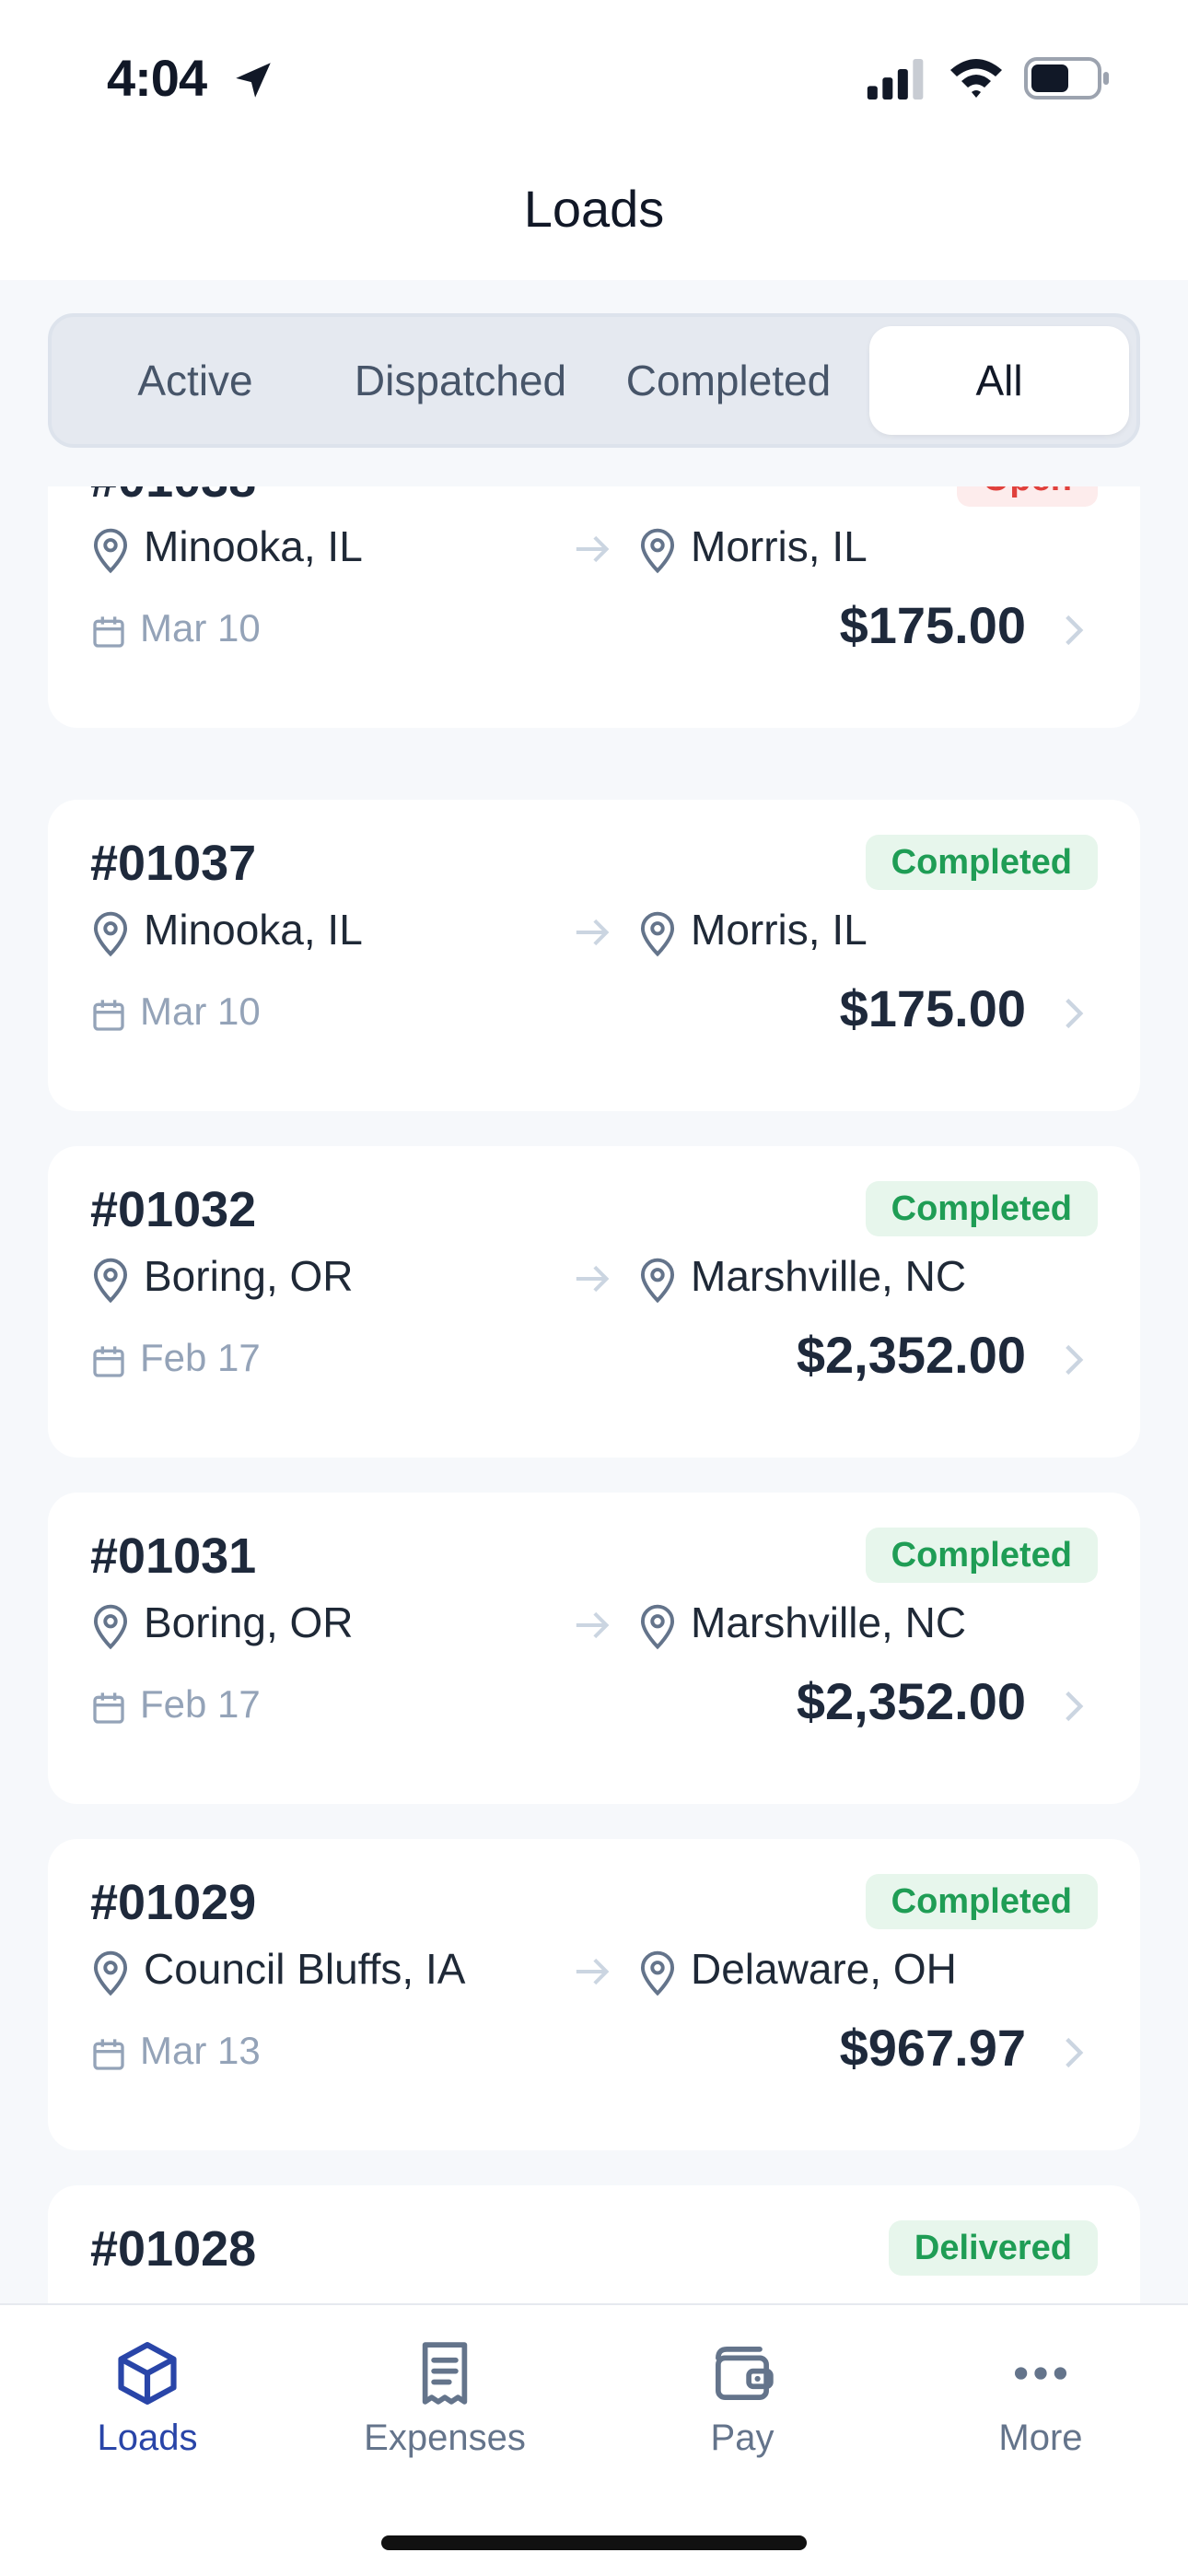  Describe the element at coordinates (728, 380) in the screenshot. I see `filter-completed: Completed` at that location.